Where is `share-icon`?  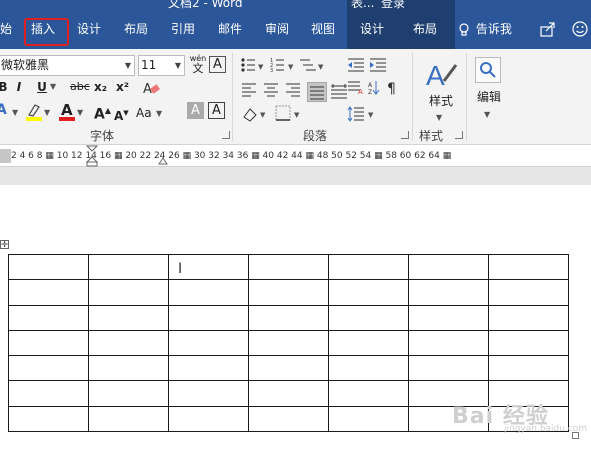
share-icon is located at coordinates (548, 29).